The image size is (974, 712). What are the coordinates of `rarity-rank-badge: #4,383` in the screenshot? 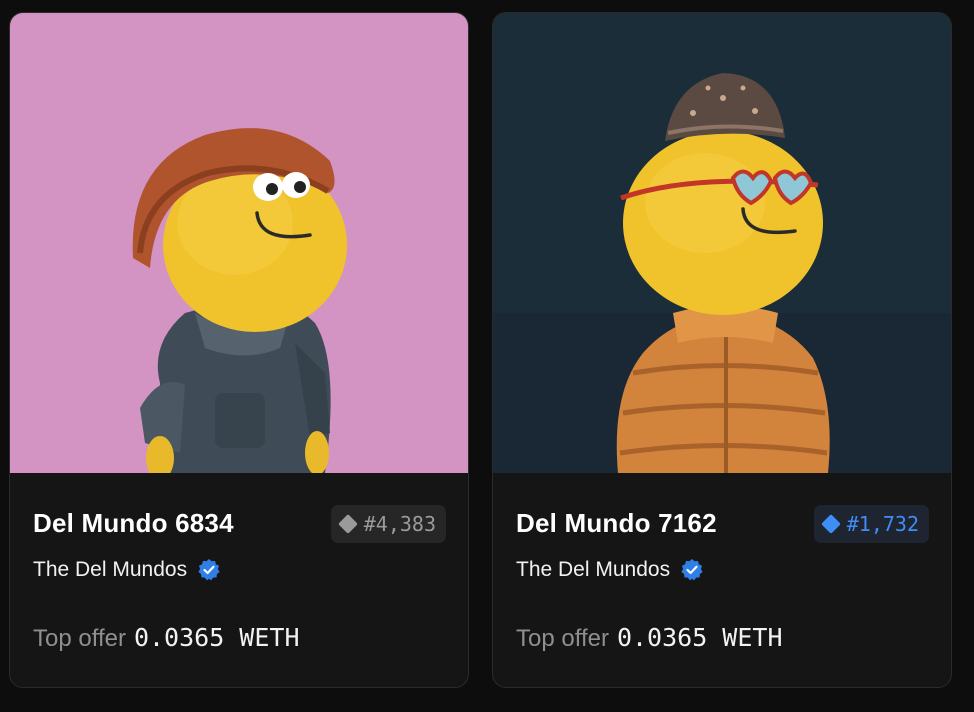 It's located at (388, 524).